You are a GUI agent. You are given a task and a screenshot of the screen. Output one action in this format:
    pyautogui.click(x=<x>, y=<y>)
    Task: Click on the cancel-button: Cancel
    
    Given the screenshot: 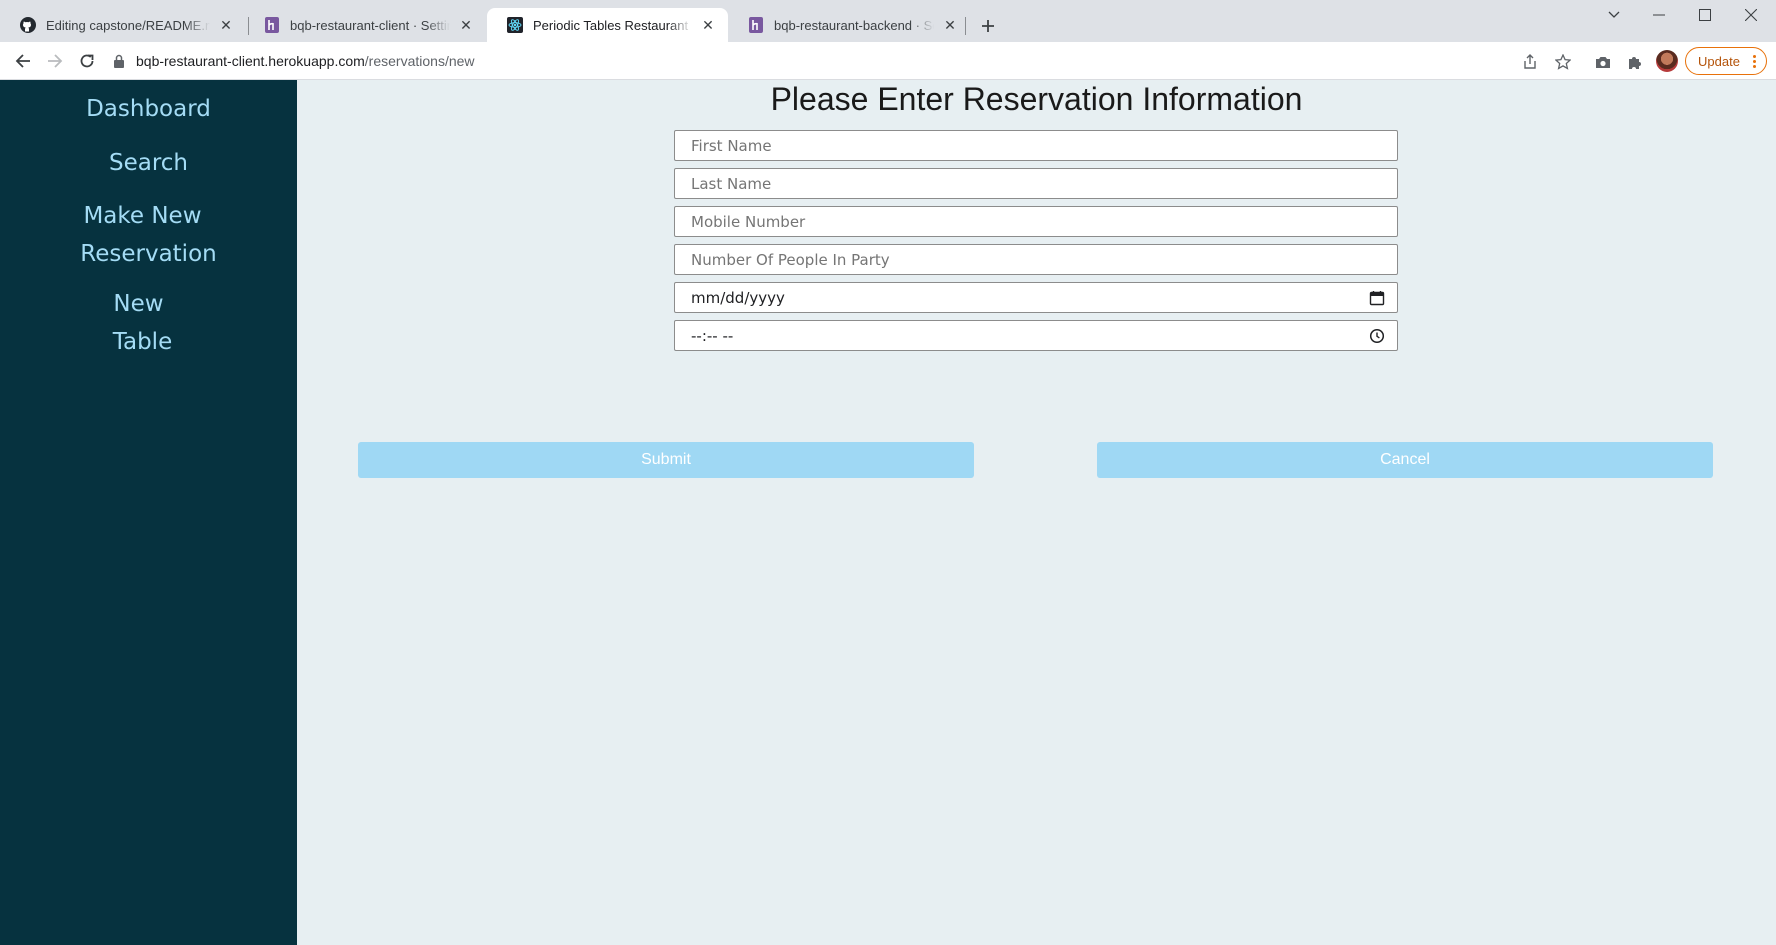 What is the action you would take?
    pyautogui.click(x=1405, y=460)
    